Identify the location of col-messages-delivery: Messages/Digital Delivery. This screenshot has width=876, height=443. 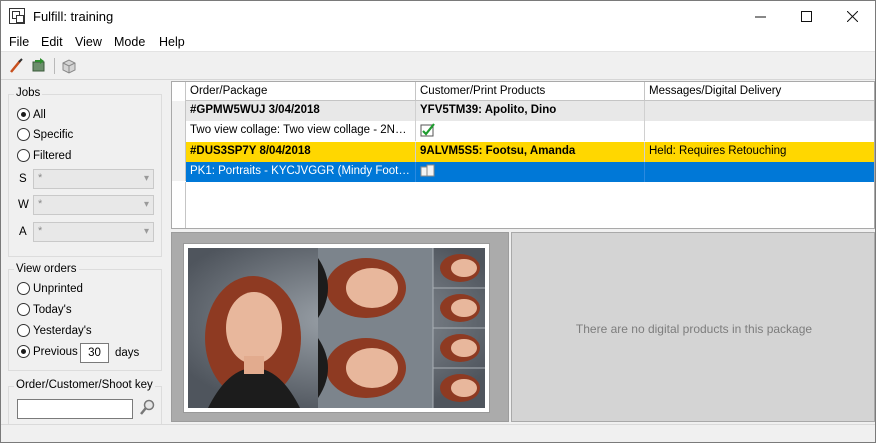
(759, 91).